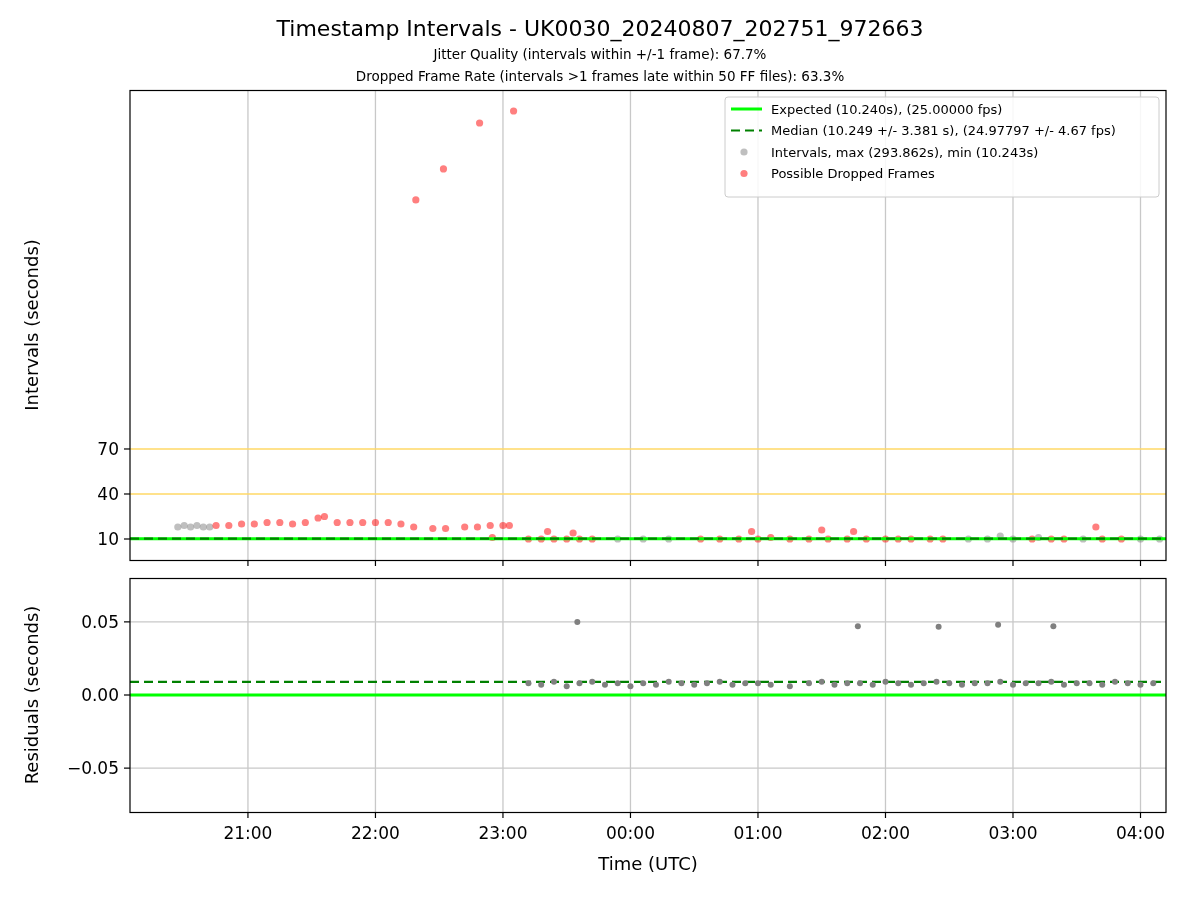 The width and height of the screenshot is (1200, 900). What do you see at coordinates (887, 109) in the screenshot?
I see `legend-label: Expected (10.240s), (25.00000 fps)` at bounding box center [887, 109].